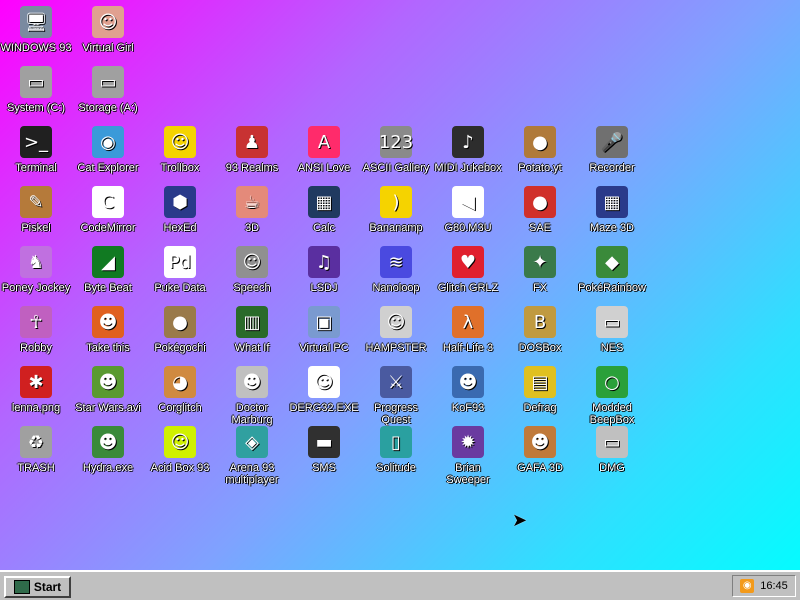 This screenshot has height=600, width=800. Describe the element at coordinates (36, 270) in the screenshot. I see `desktop-icon-poney-jockey: ♞ Poney Jockey` at that location.